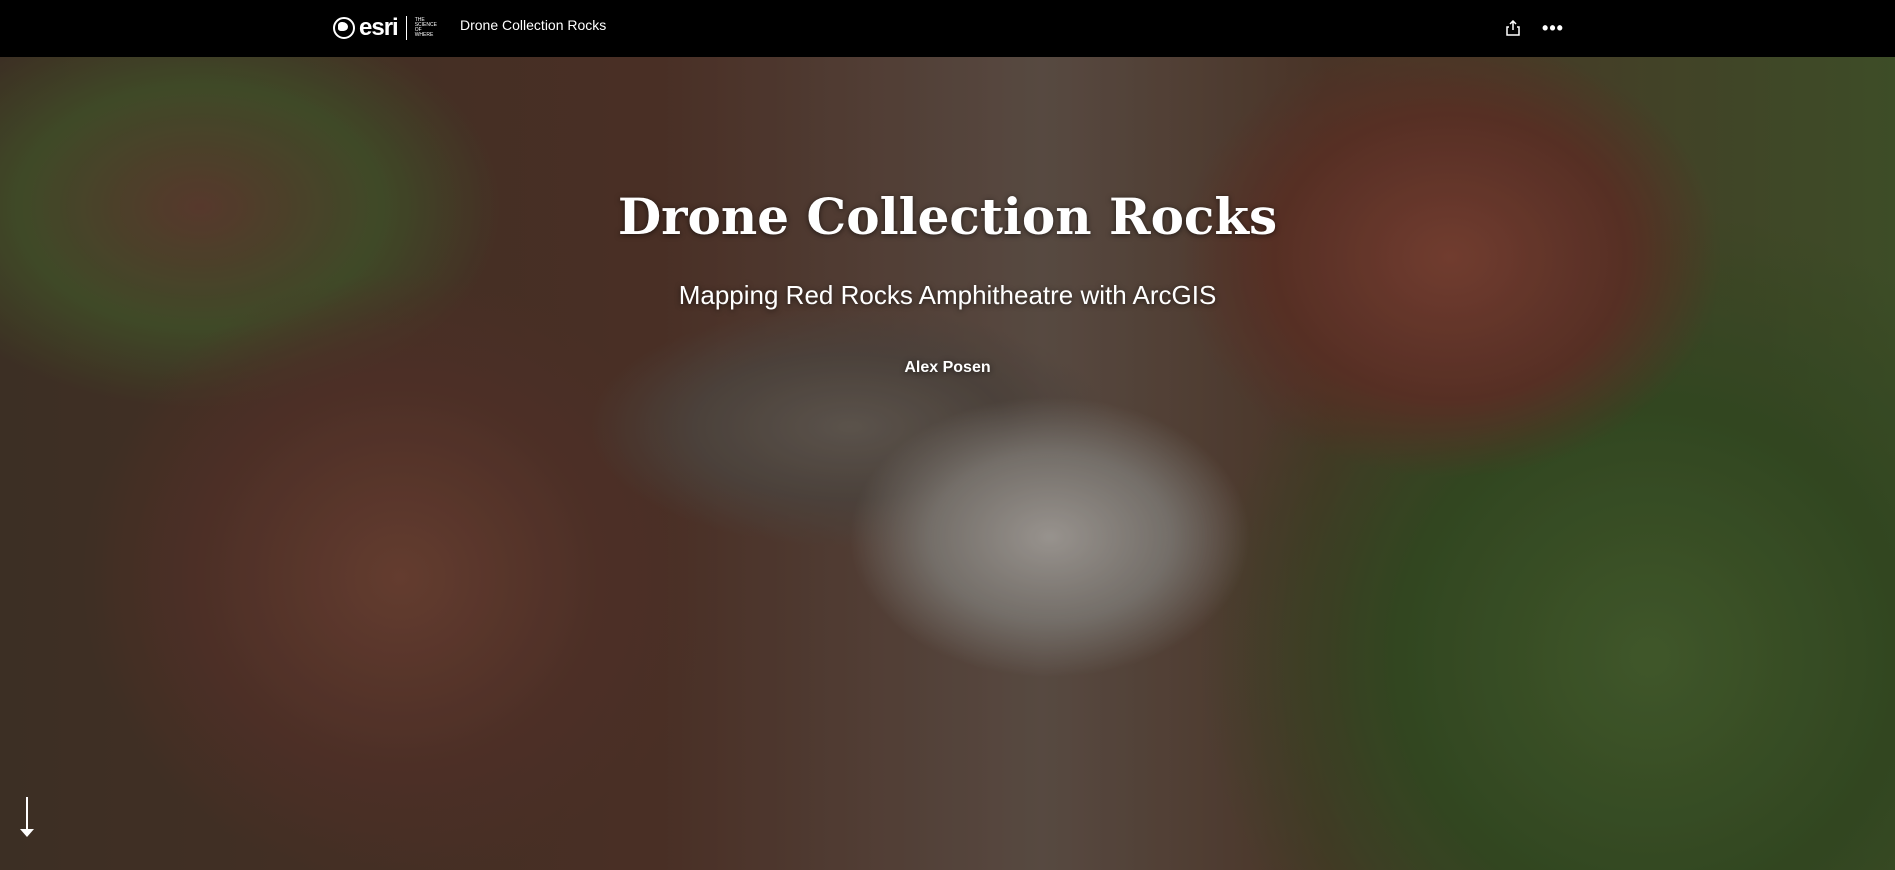 The image size is (1895, 870). Describe the element at coordinates (379, 27) in the screenshot. I see `logo-text: esri` at that location.